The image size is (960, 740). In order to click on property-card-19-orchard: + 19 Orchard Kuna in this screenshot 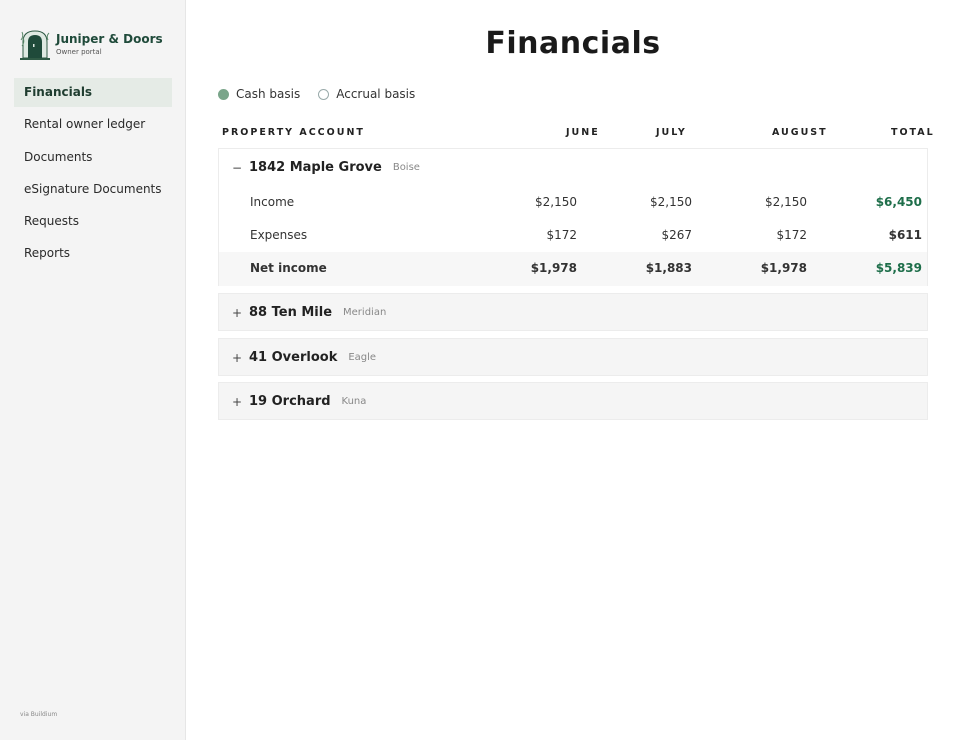, I will do `click(573, 401)`.